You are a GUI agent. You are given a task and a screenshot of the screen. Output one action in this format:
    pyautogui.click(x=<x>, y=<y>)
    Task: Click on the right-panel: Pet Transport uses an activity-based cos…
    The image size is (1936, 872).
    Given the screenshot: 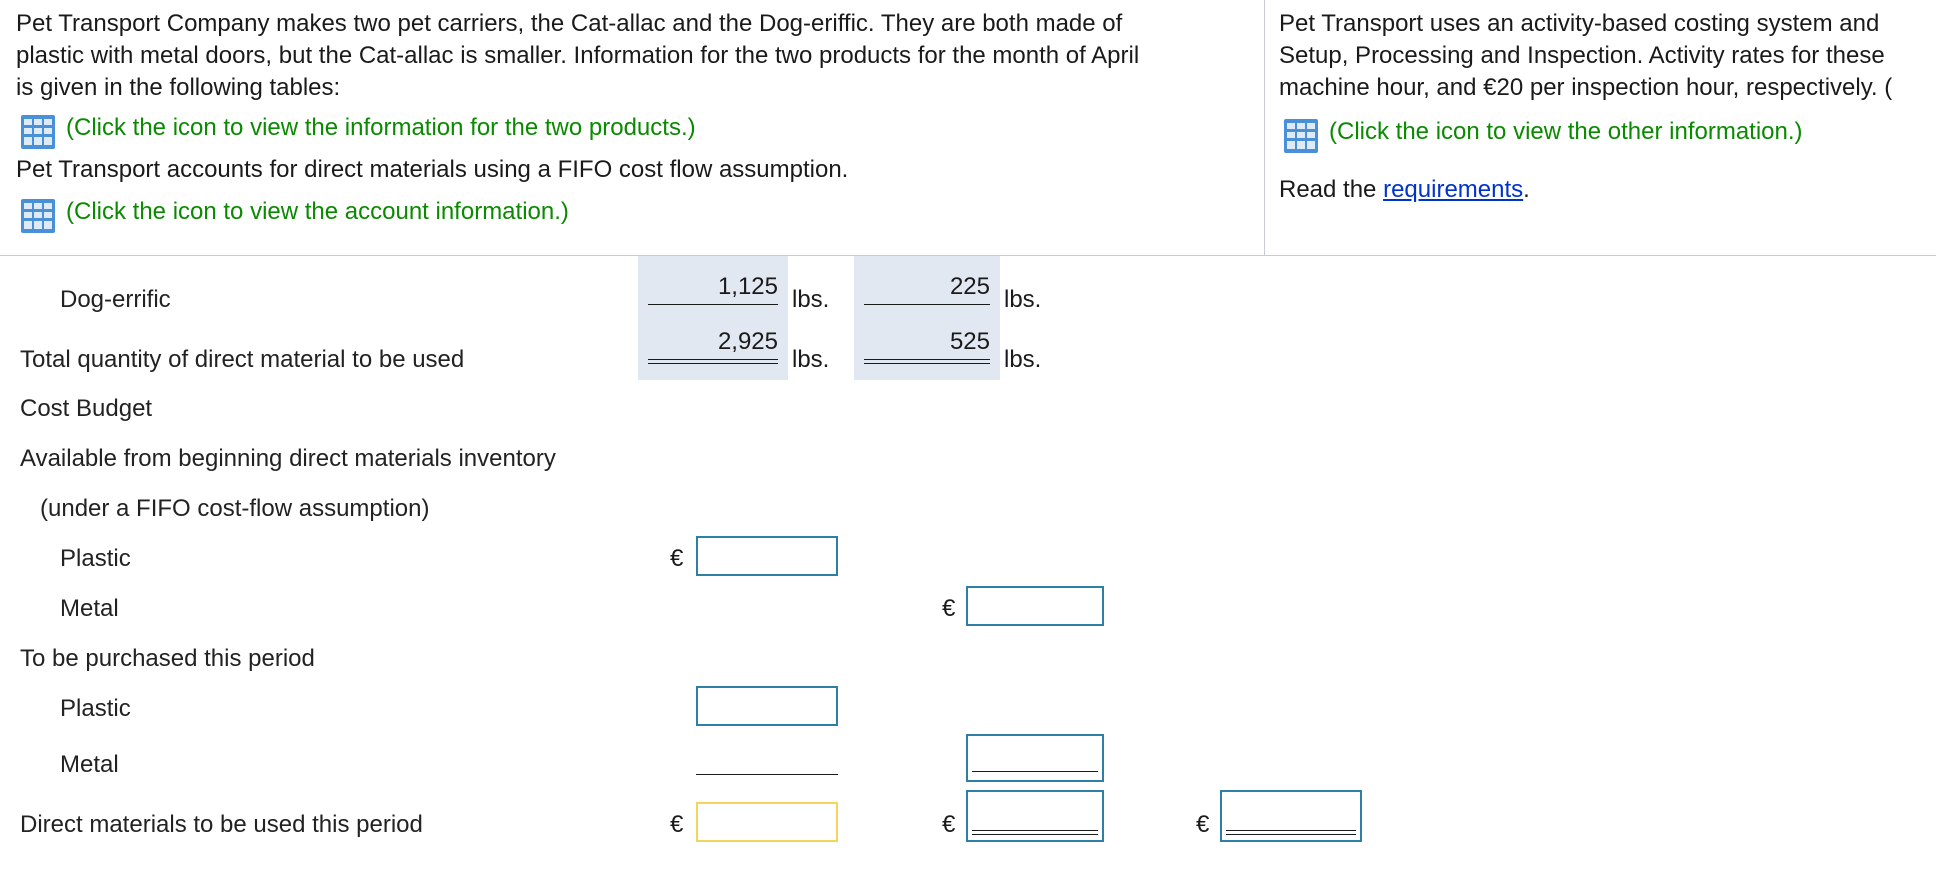 What is the action you would take?
    pyautogui.click(x=1600, y=127)
    